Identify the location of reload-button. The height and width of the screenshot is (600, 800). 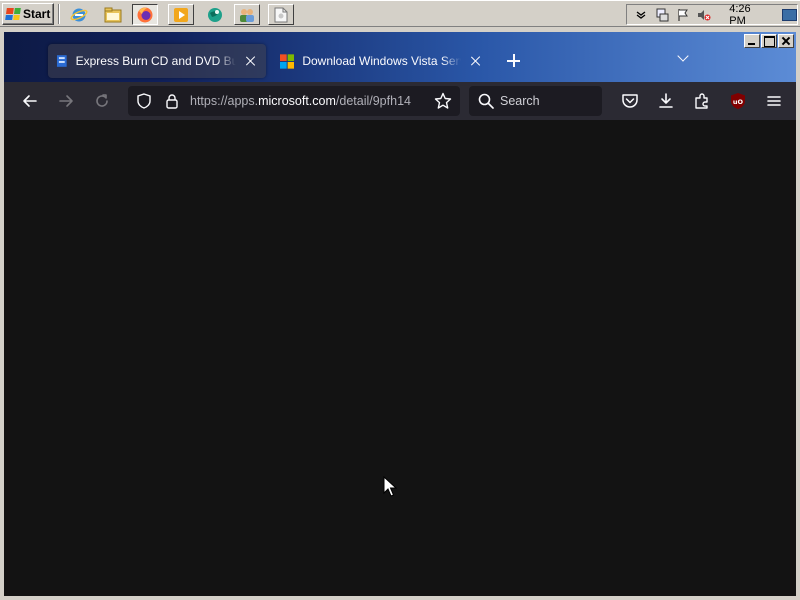
(102, 101).